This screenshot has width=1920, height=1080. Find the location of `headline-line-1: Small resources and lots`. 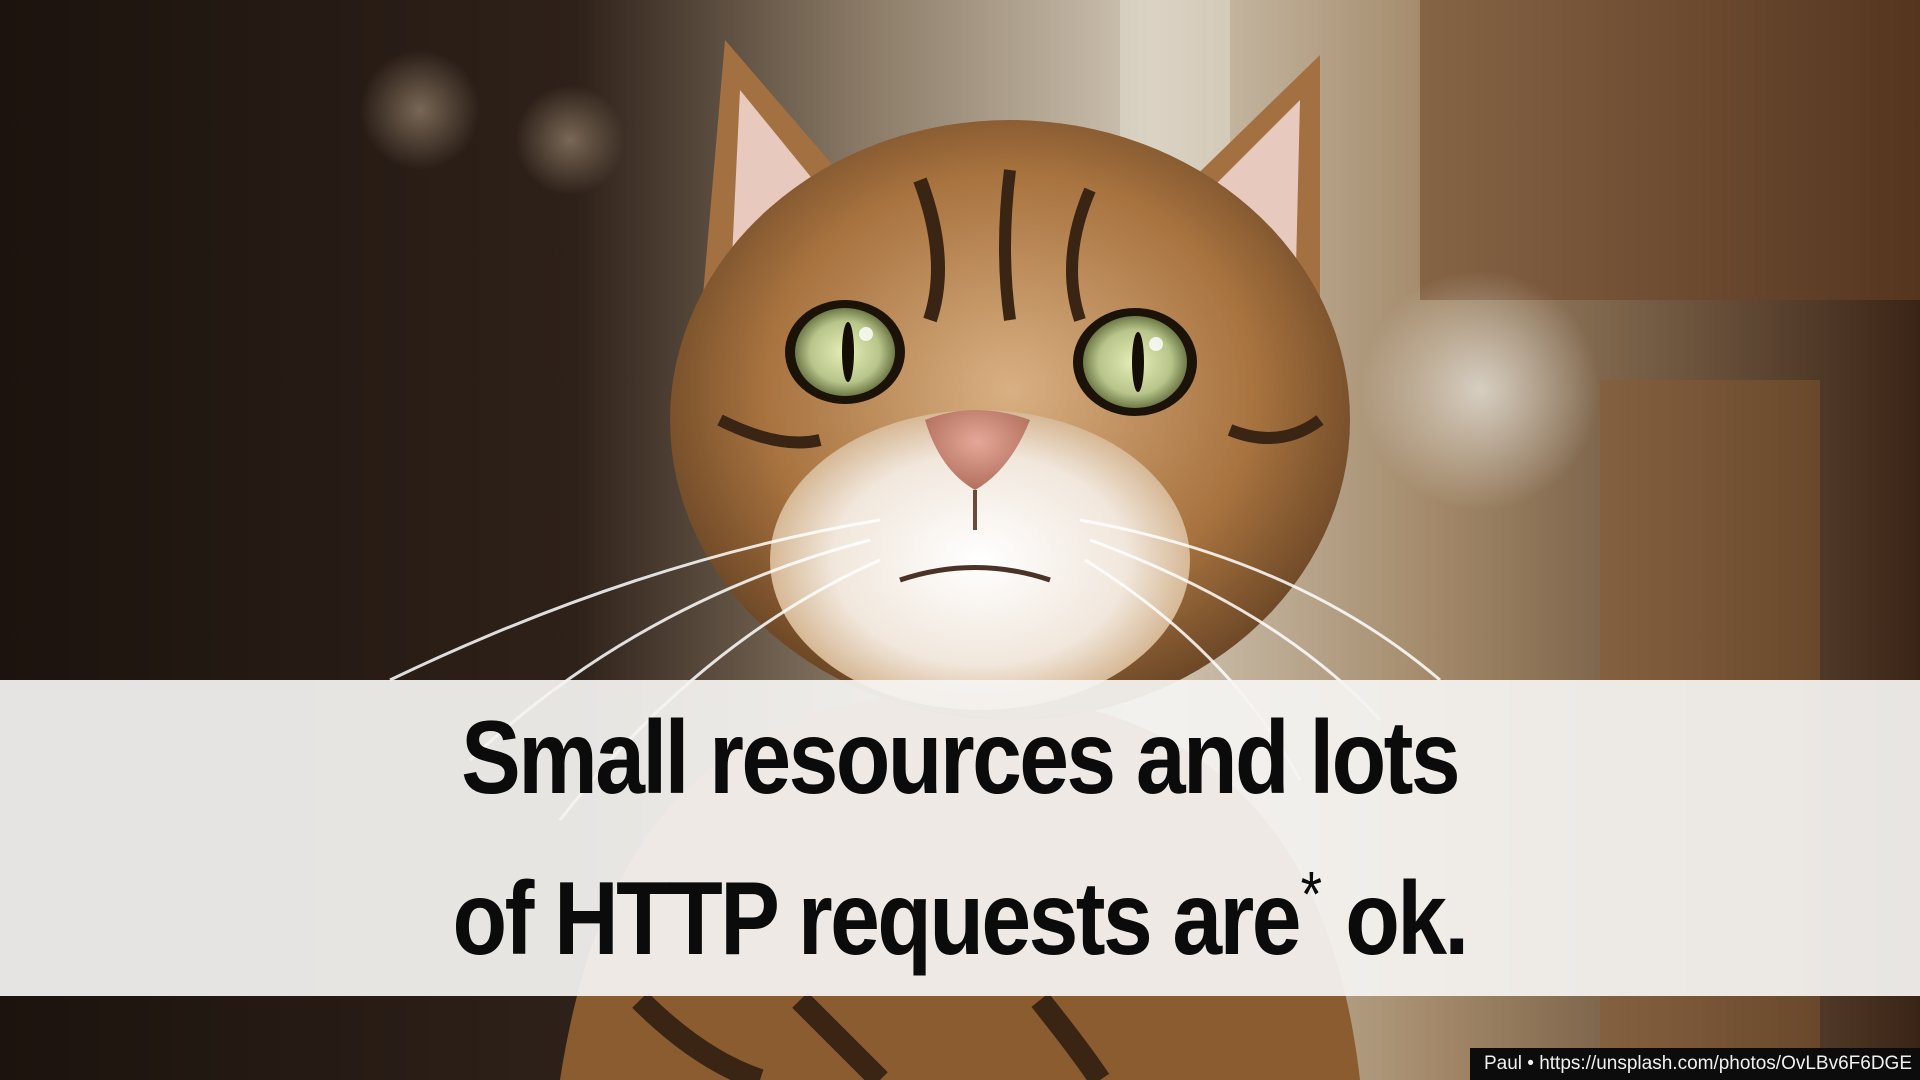

headline-line-1: Small resources and lots is located at coordinates (961, 757).